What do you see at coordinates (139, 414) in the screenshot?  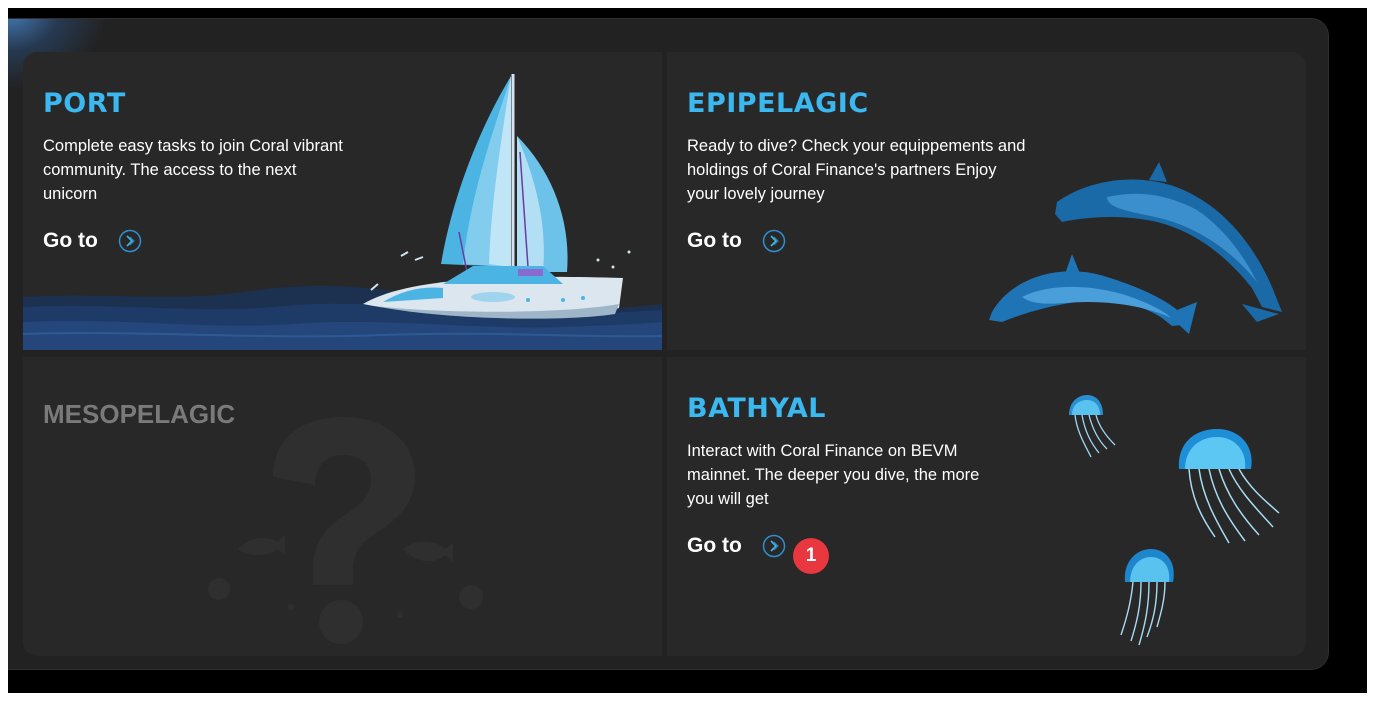 I see `card-title: MESOPELAGIC` at bounding box center [139, 414].